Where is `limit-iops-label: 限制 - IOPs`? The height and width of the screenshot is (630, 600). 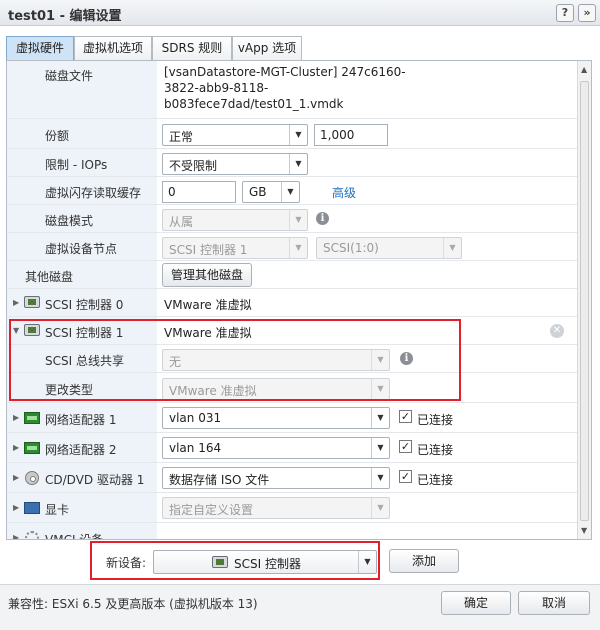 limit-iops-label: 限制 - IOPs is located at coordinates (76, 165).